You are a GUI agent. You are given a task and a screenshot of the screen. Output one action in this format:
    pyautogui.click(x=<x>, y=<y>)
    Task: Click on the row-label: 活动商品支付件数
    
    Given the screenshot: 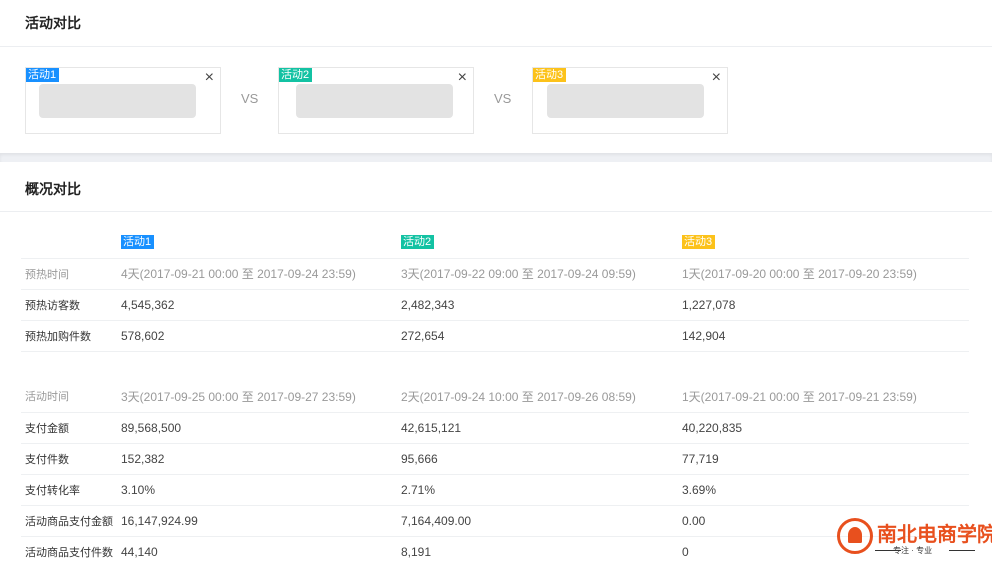 What is the action you would take?
    pyautogui.click(x=69, y=552)
    